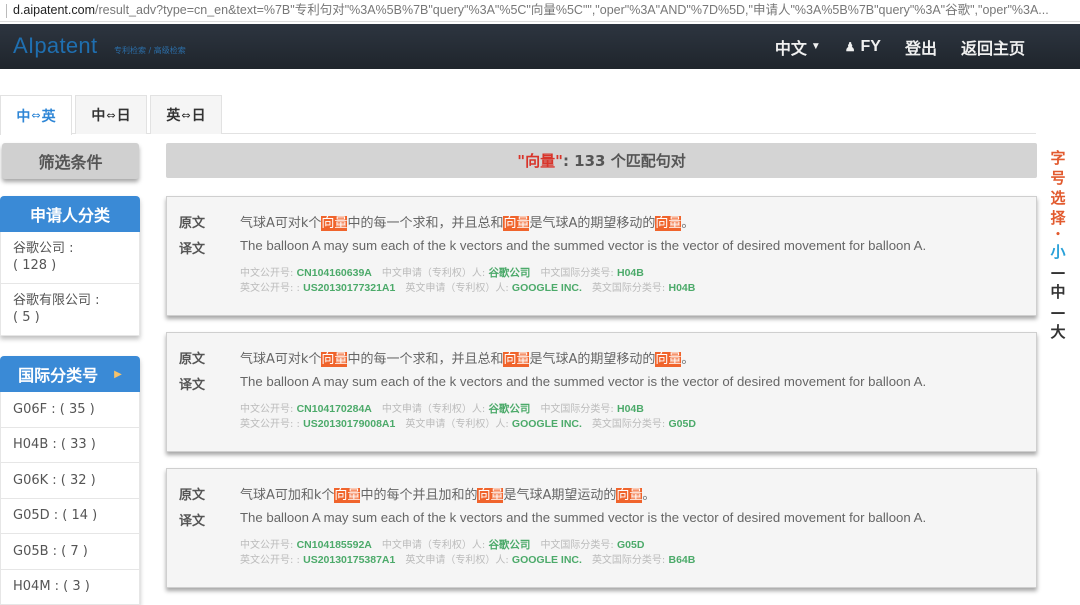 This screenshot has height=605, width=1080. Describe the element at coordinates (349, 288) in the screenshot. I see `en-pub-number: US20130177321A1` at that location.